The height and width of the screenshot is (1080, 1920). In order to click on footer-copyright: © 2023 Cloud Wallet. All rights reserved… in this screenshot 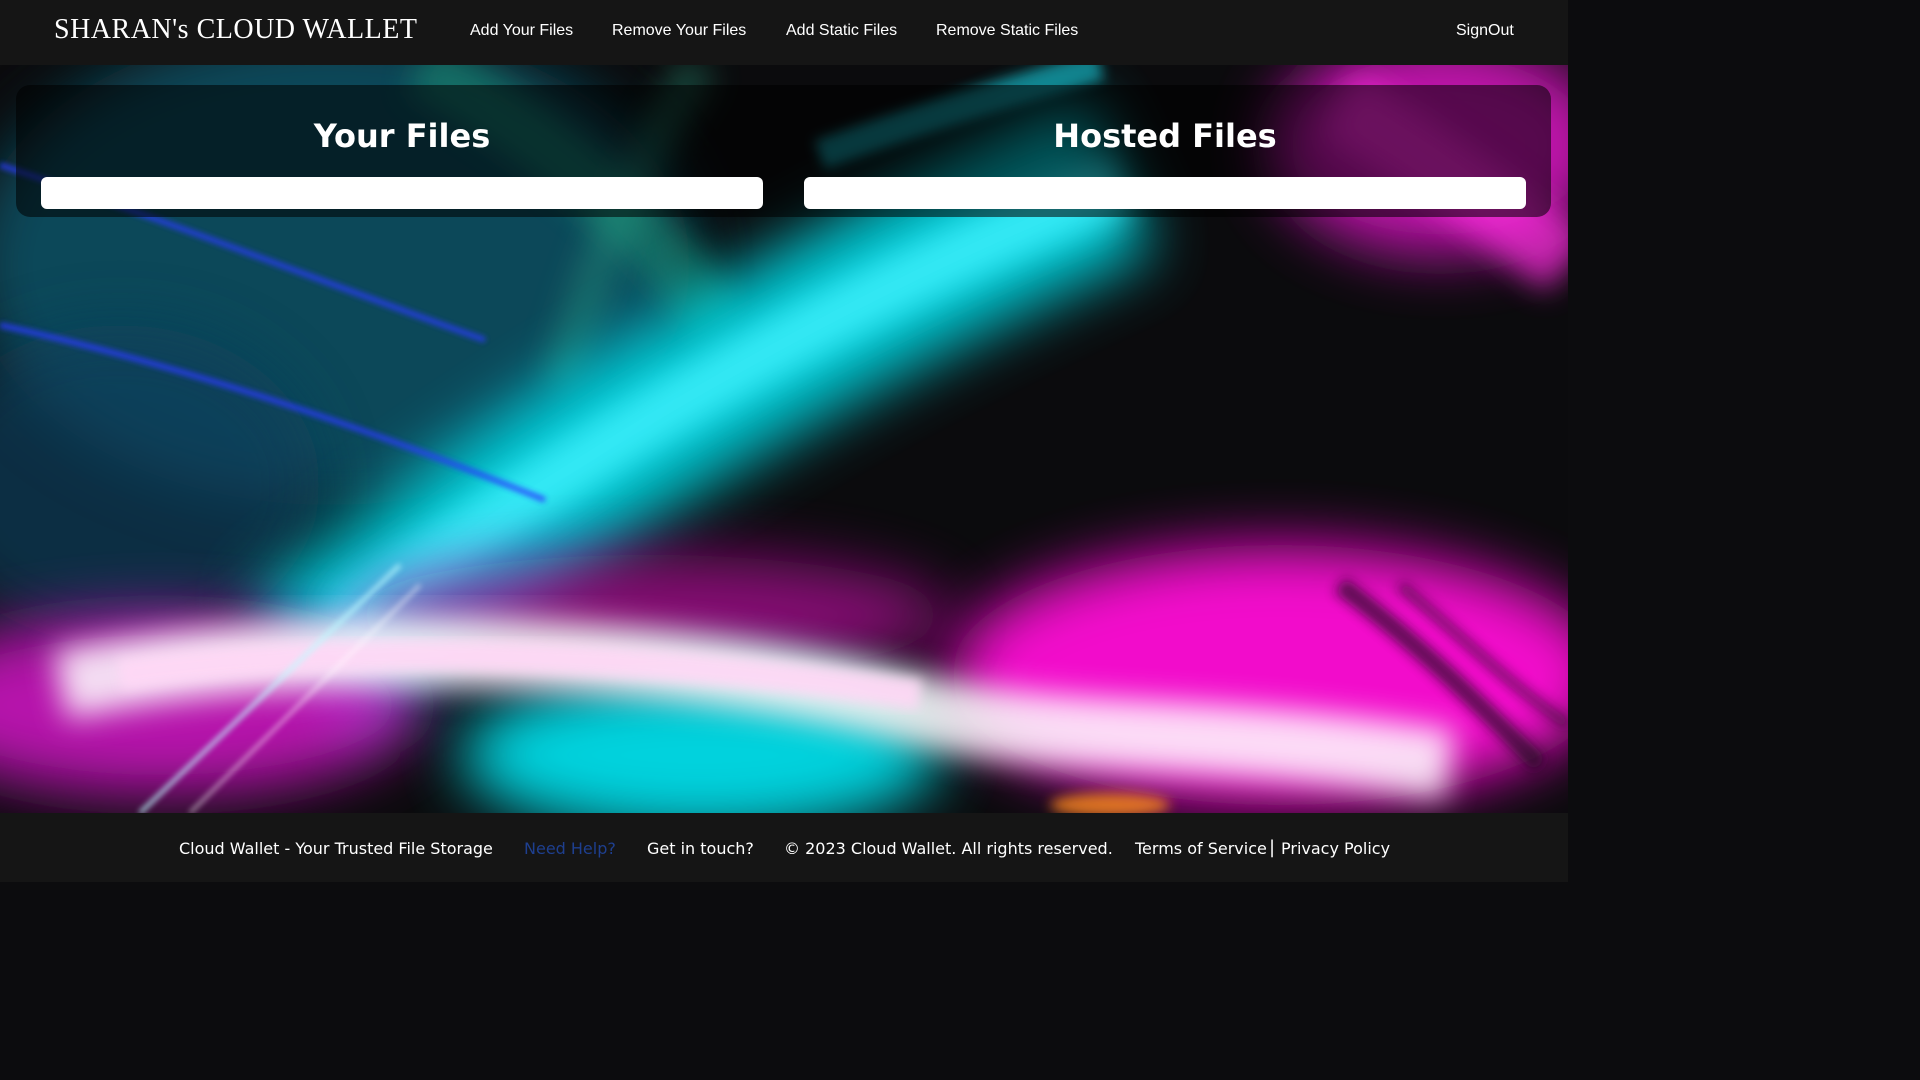, I will do `click(948, 848)`.